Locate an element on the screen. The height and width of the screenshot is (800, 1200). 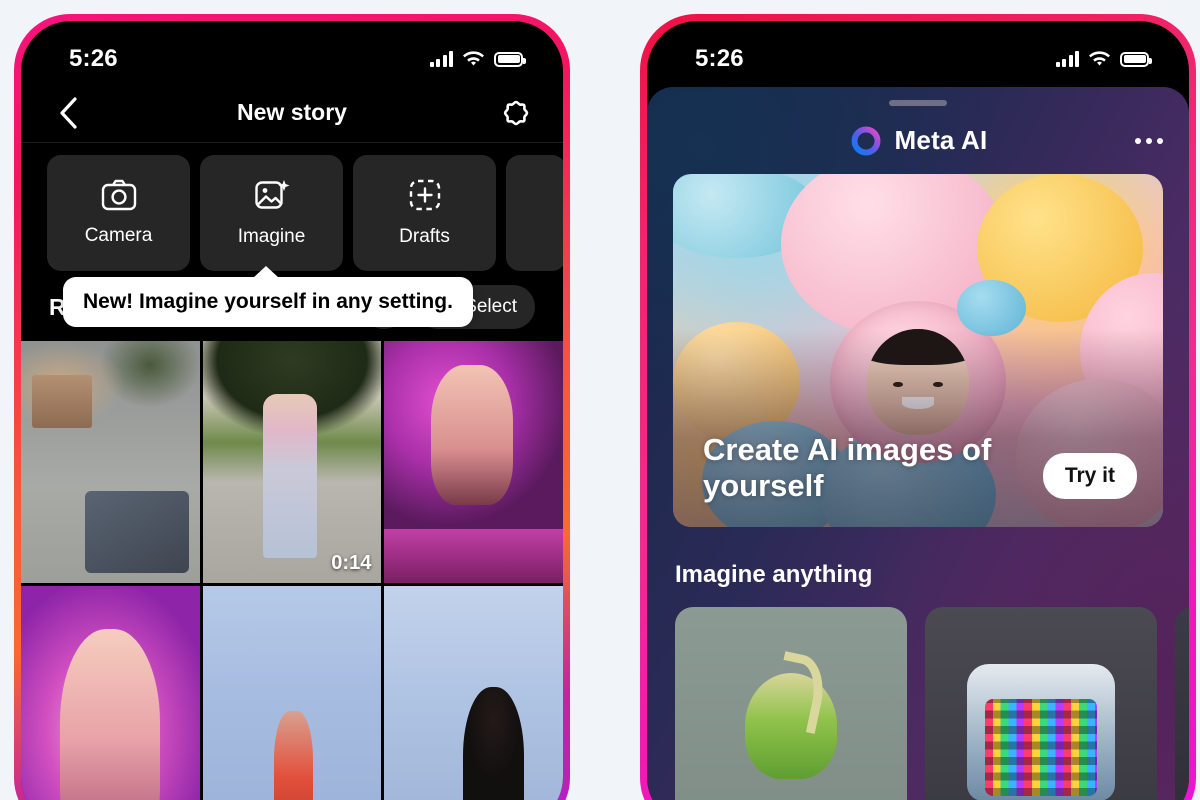
meta-ai-title: Meta AI is located at coordinates (941, 140).